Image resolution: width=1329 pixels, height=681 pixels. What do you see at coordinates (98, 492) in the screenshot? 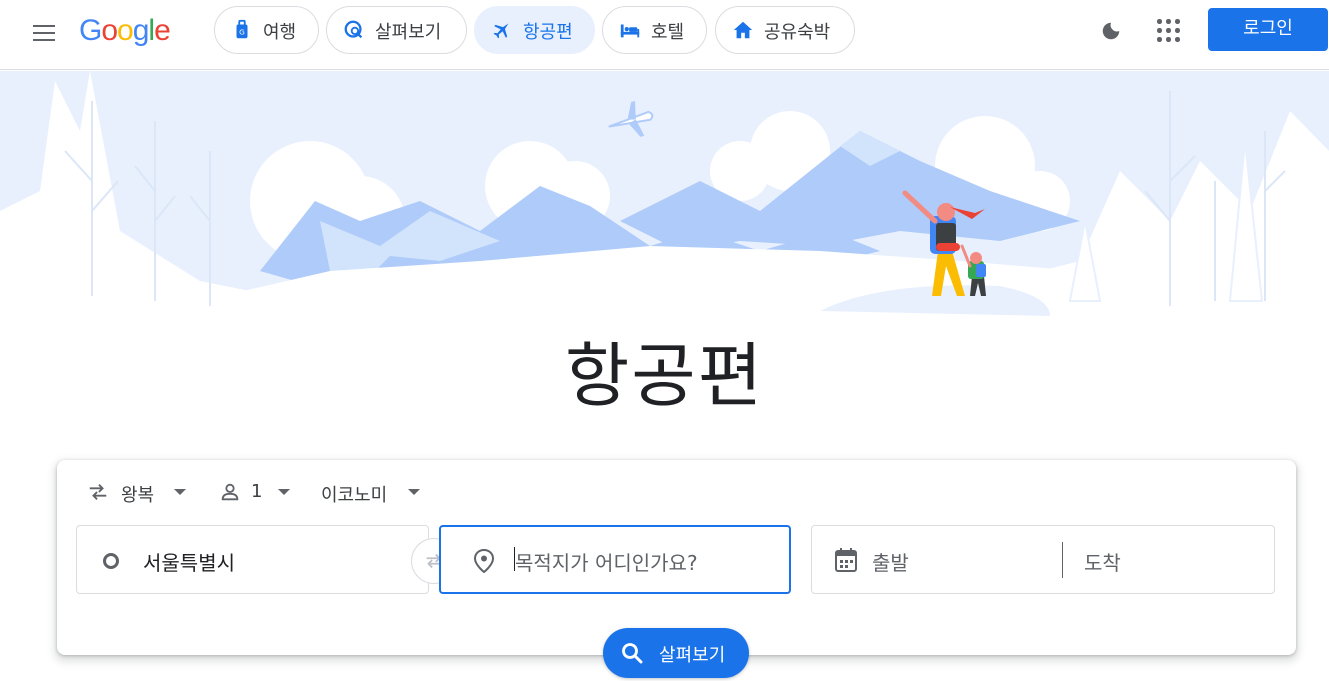
I see `swap-horizontal-icon` at bounding box center [98, 492].